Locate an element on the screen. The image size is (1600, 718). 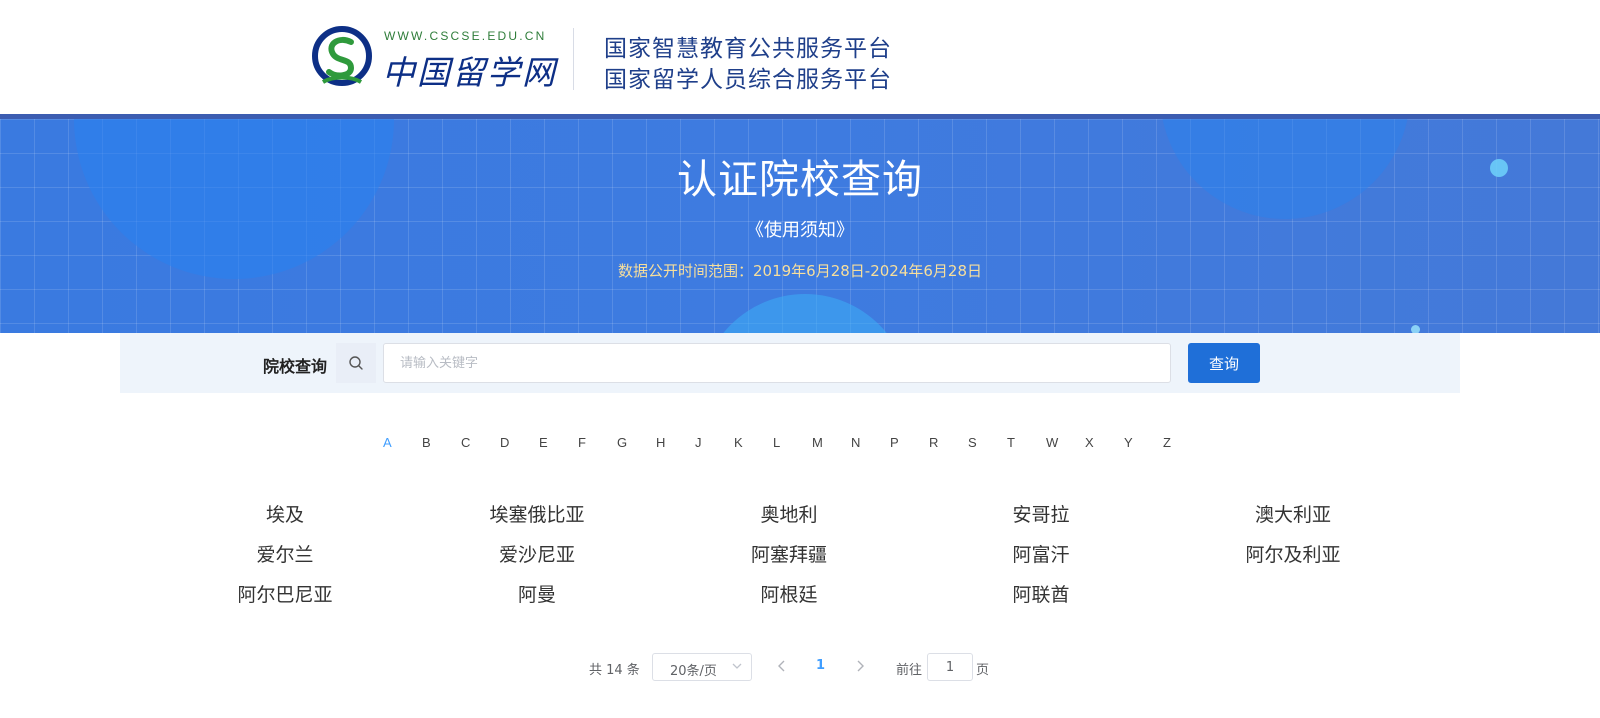
page-size-select: 20条/页 is located at coordinates (702, 667).